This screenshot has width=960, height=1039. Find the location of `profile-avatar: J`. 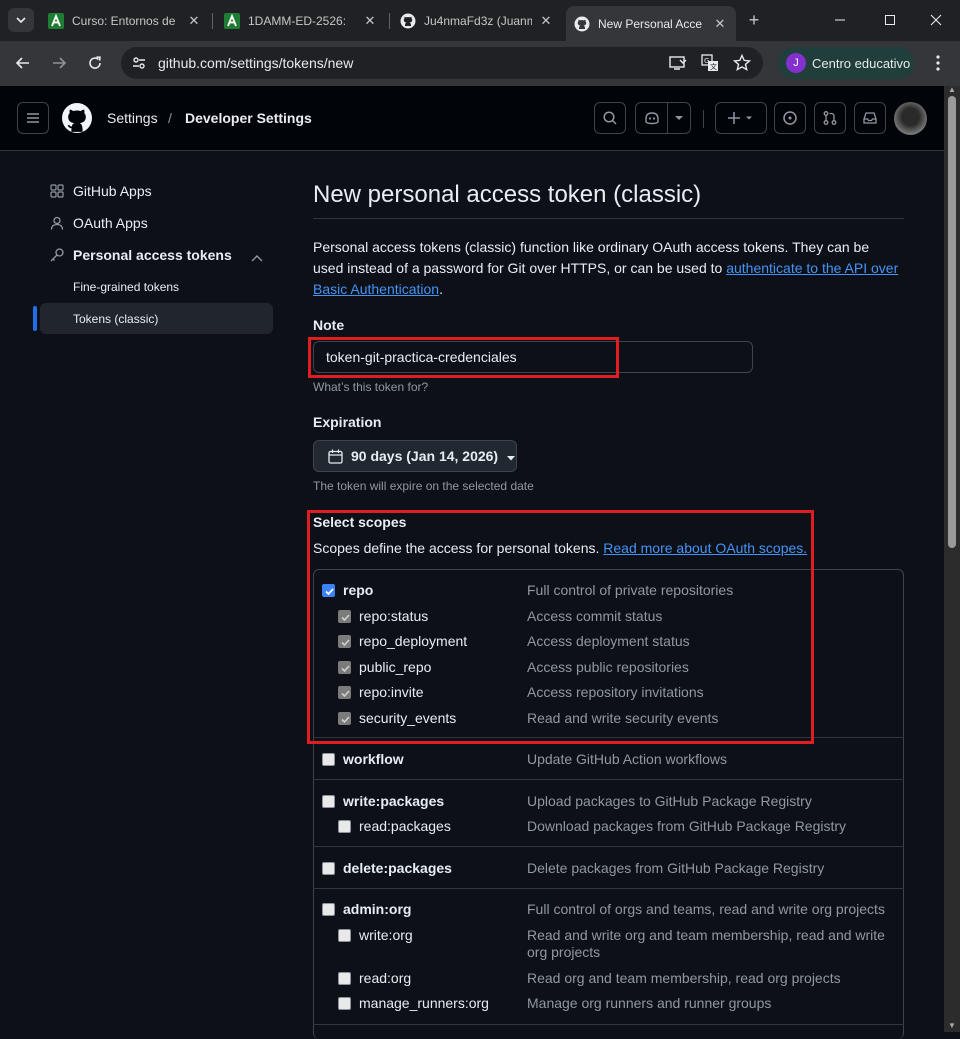

profile-avatar: J is located at coordinates (796, 63).